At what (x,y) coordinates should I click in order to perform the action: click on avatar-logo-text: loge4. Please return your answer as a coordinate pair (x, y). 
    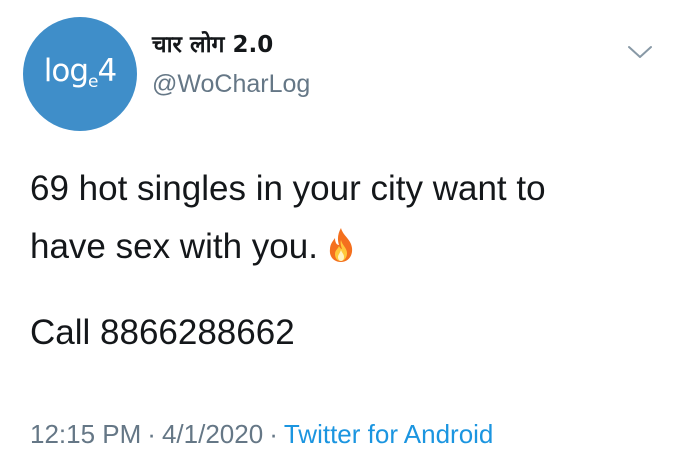
    Looking at the image, I should click on (80, 72).